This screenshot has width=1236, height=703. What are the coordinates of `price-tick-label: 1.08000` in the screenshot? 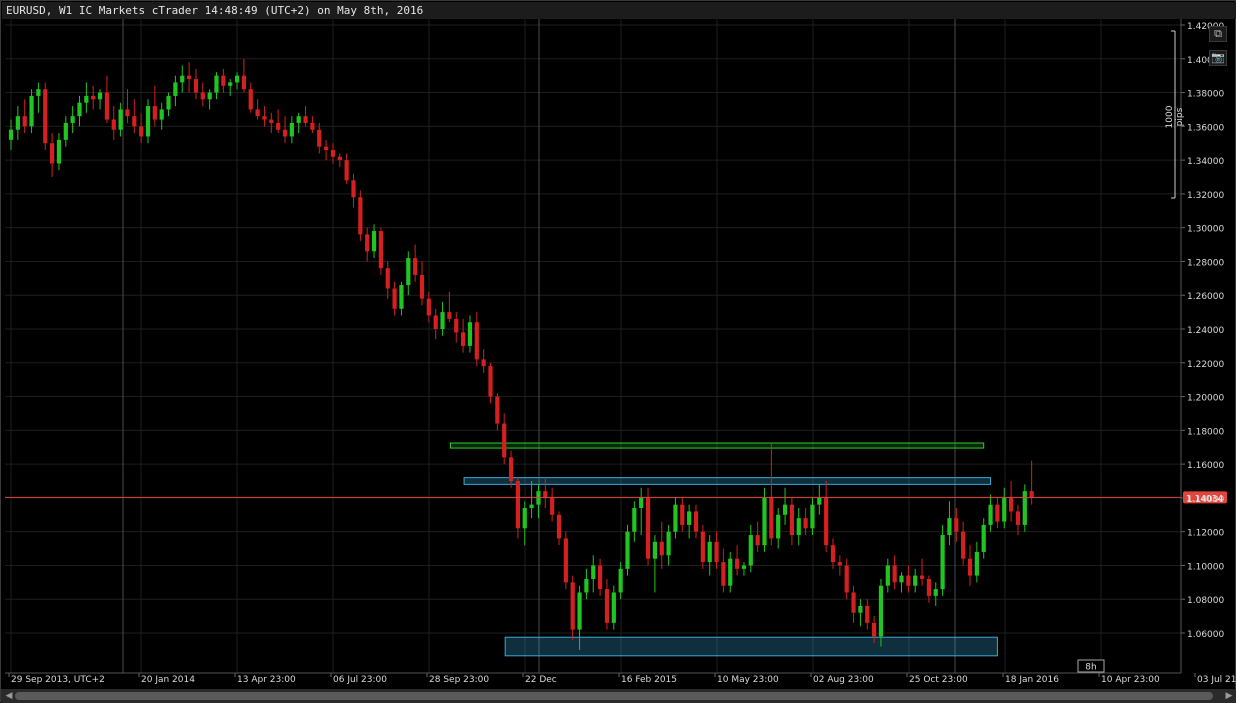 It's located at (1205, 601).